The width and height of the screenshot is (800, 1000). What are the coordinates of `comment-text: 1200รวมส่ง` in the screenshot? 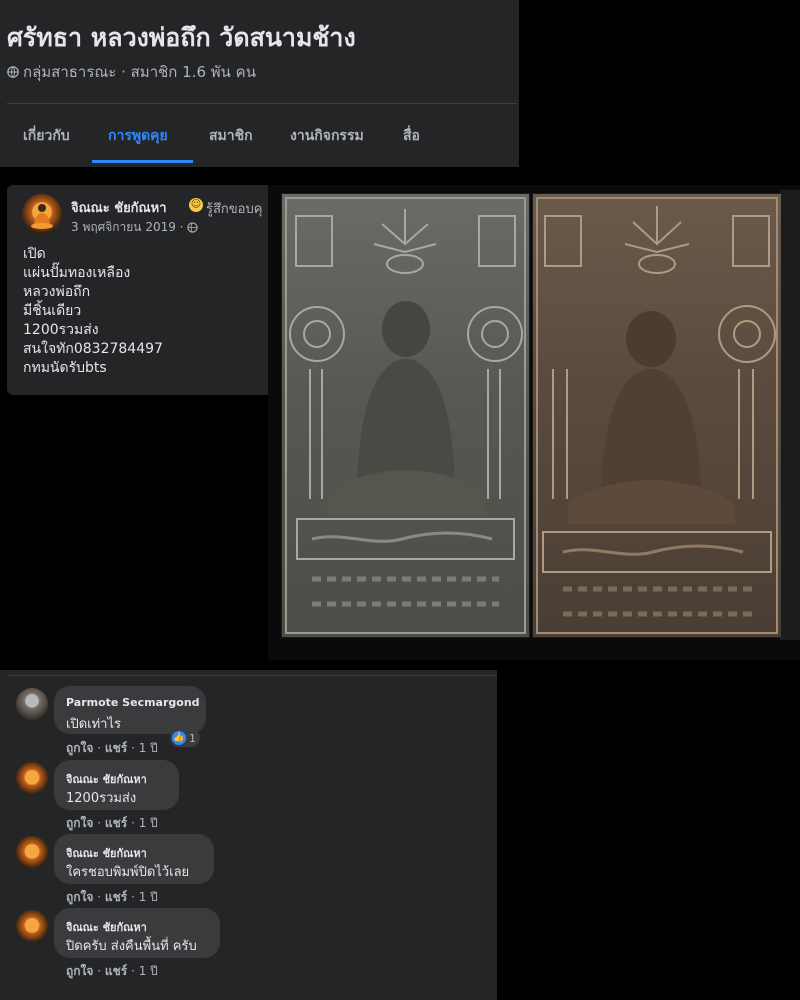 It's located at (101, 798).